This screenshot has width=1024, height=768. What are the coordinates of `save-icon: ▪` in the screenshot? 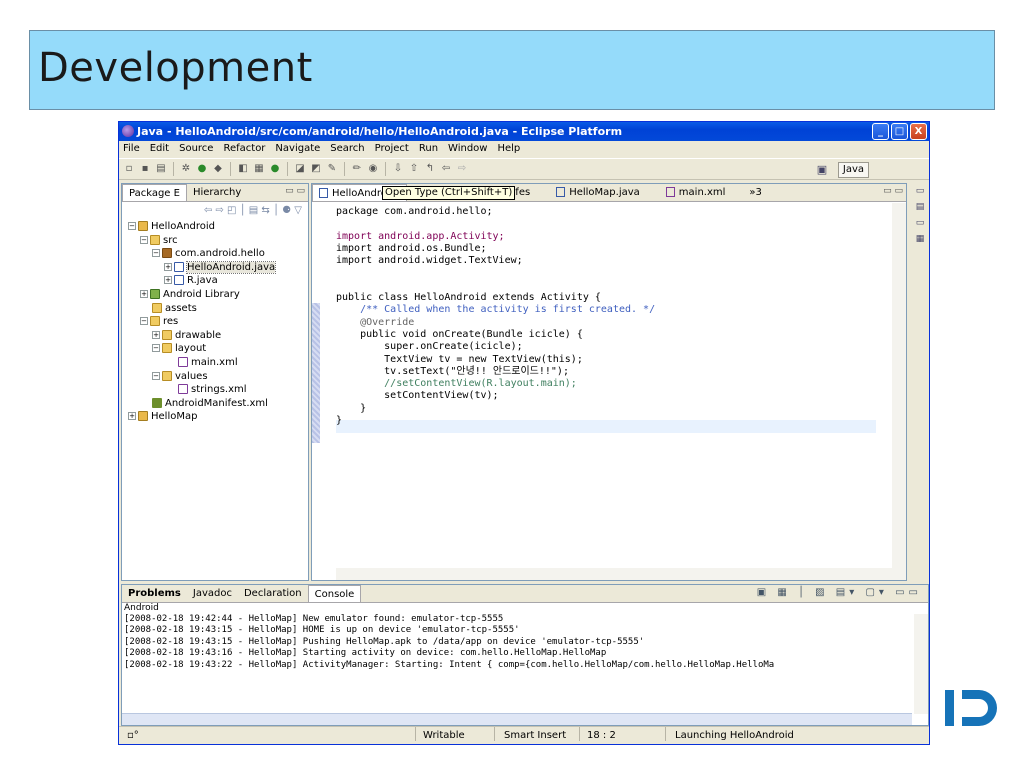 It's located at (145, 169).